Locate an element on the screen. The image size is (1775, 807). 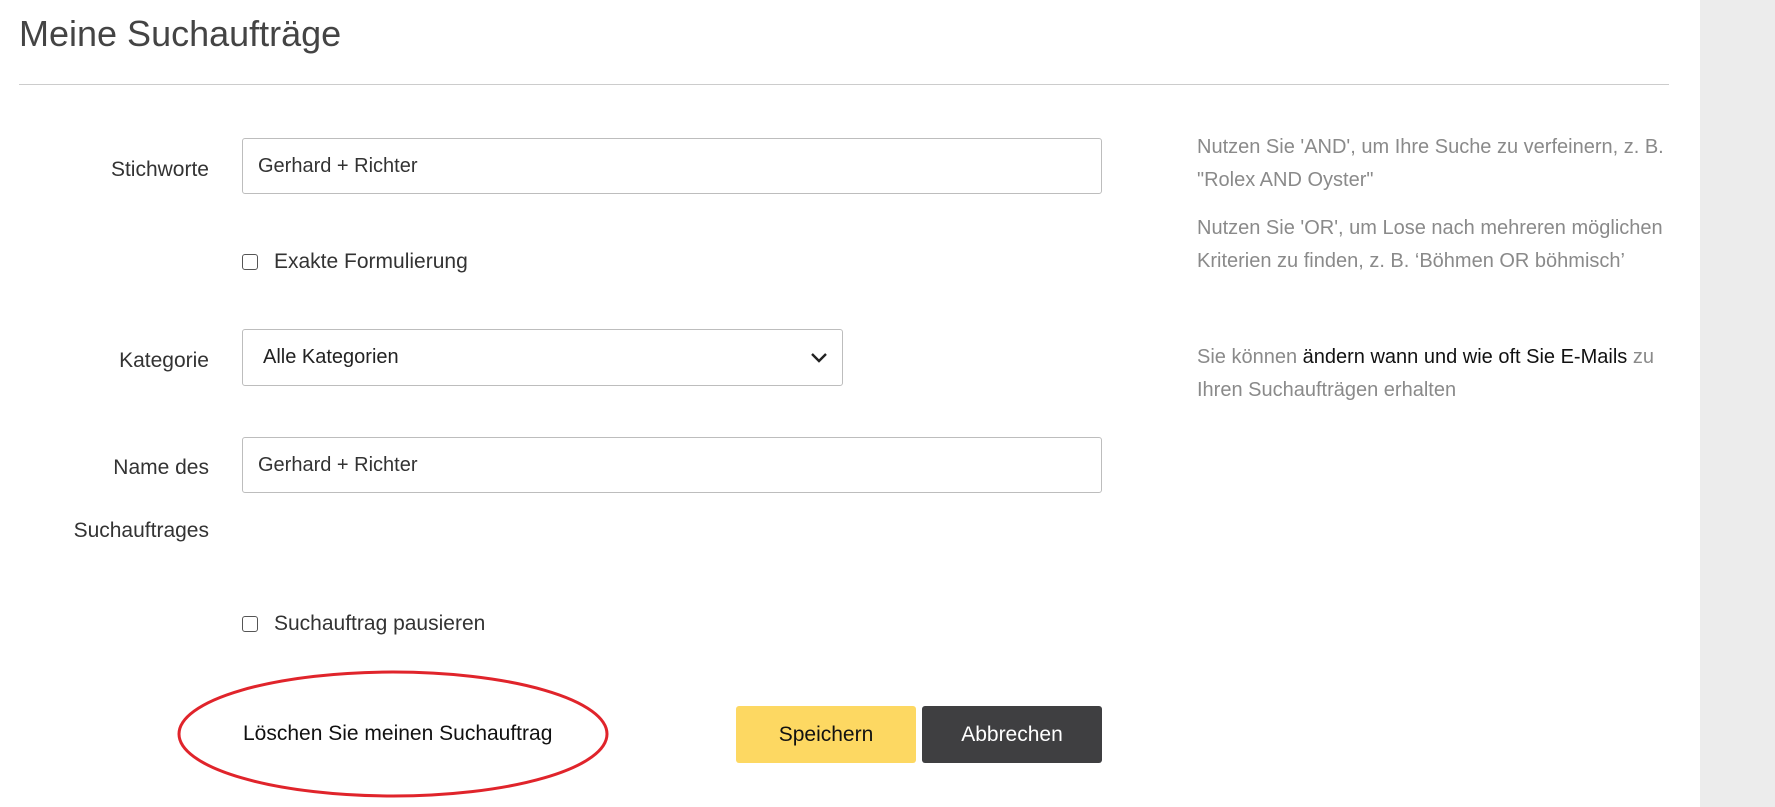
email-settings-link: ändern wann und wie oft Sie E-Mails is located at coordinates (1465, 357).